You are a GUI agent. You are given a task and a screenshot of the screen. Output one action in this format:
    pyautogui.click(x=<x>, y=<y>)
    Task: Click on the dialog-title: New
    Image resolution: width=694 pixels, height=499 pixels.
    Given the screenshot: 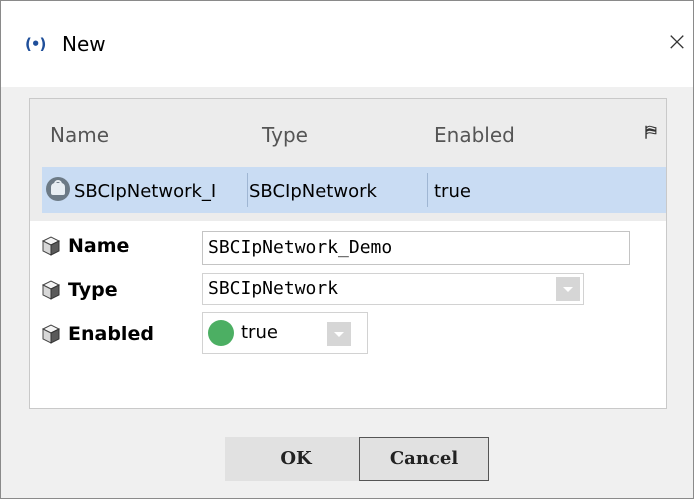 What is the action you would take?
    pyautogui.click(x=84, y=44)
    